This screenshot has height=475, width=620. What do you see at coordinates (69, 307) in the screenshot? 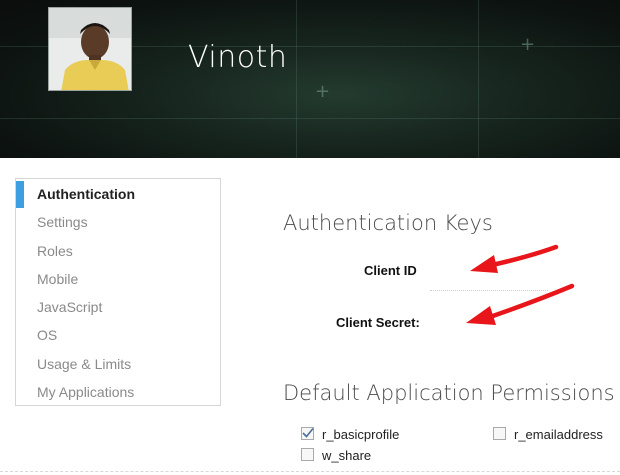
I see `sidebar-item-javascript: JavaScript` at bounding box center [69, 307].